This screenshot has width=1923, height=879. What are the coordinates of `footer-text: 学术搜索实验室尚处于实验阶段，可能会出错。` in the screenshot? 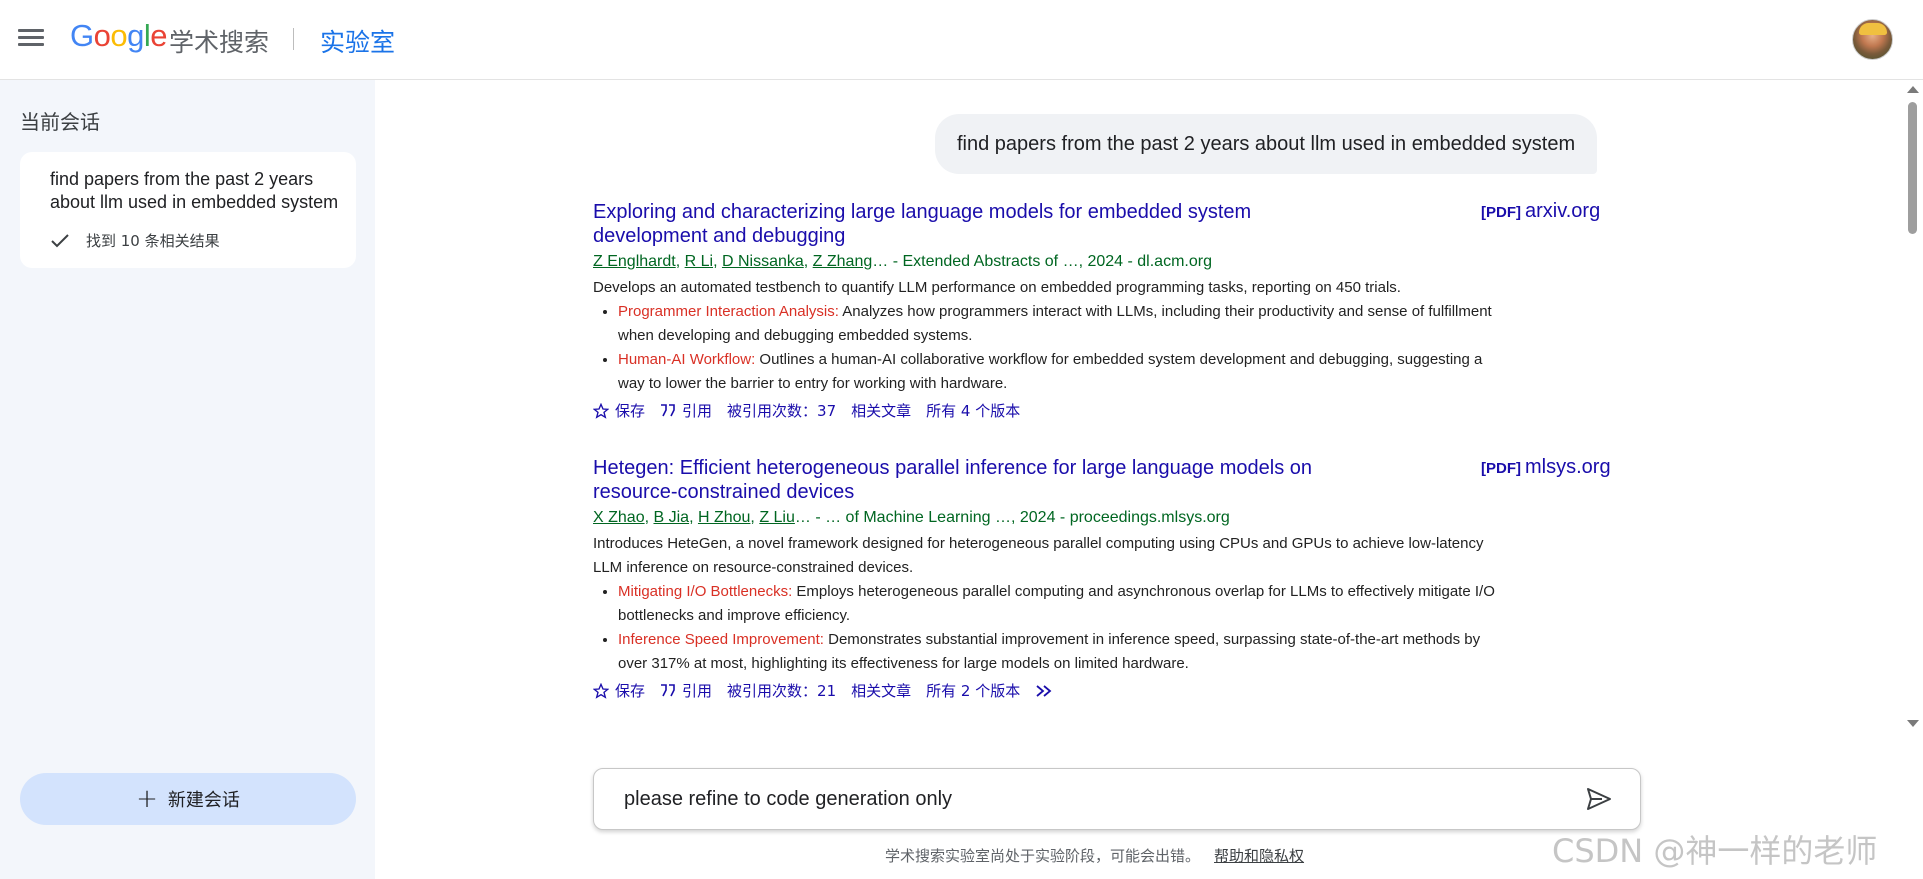 It's located at (1043, 856).